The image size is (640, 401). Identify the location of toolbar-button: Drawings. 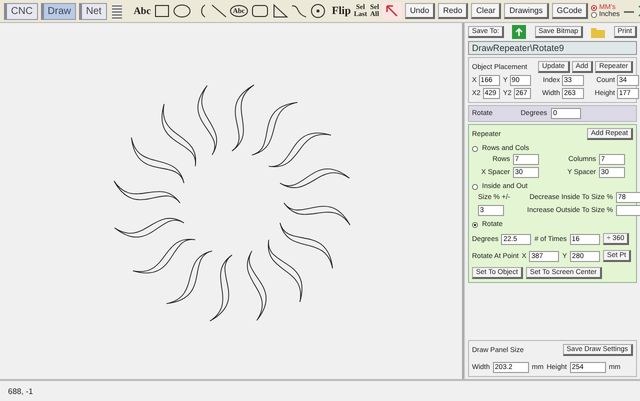
(526, 11).